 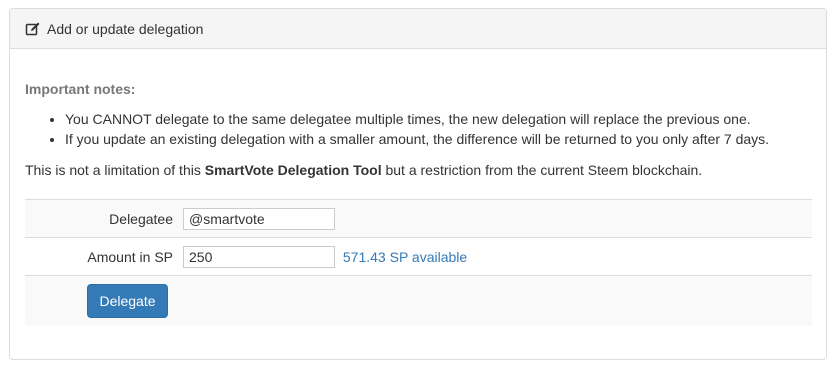 What do you see at coordinates (125, 28) in the screenshot?
I see `panel-title: Add or update delegation` at bounding box center [125, 28].